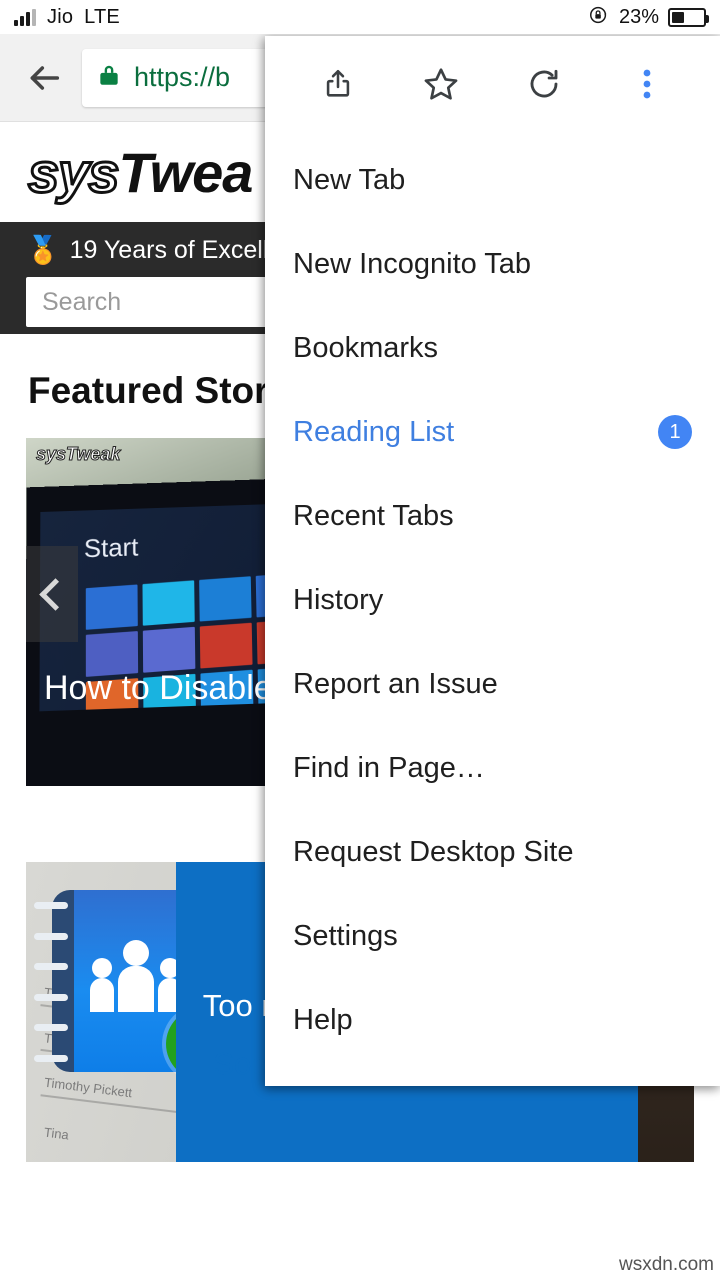 The width and height of the screenshot is (720, 1280). Describe the element at coordinates (492, 348) in the screenshot. I see `menu-item-bookmarks: Bookmarks` at that location.